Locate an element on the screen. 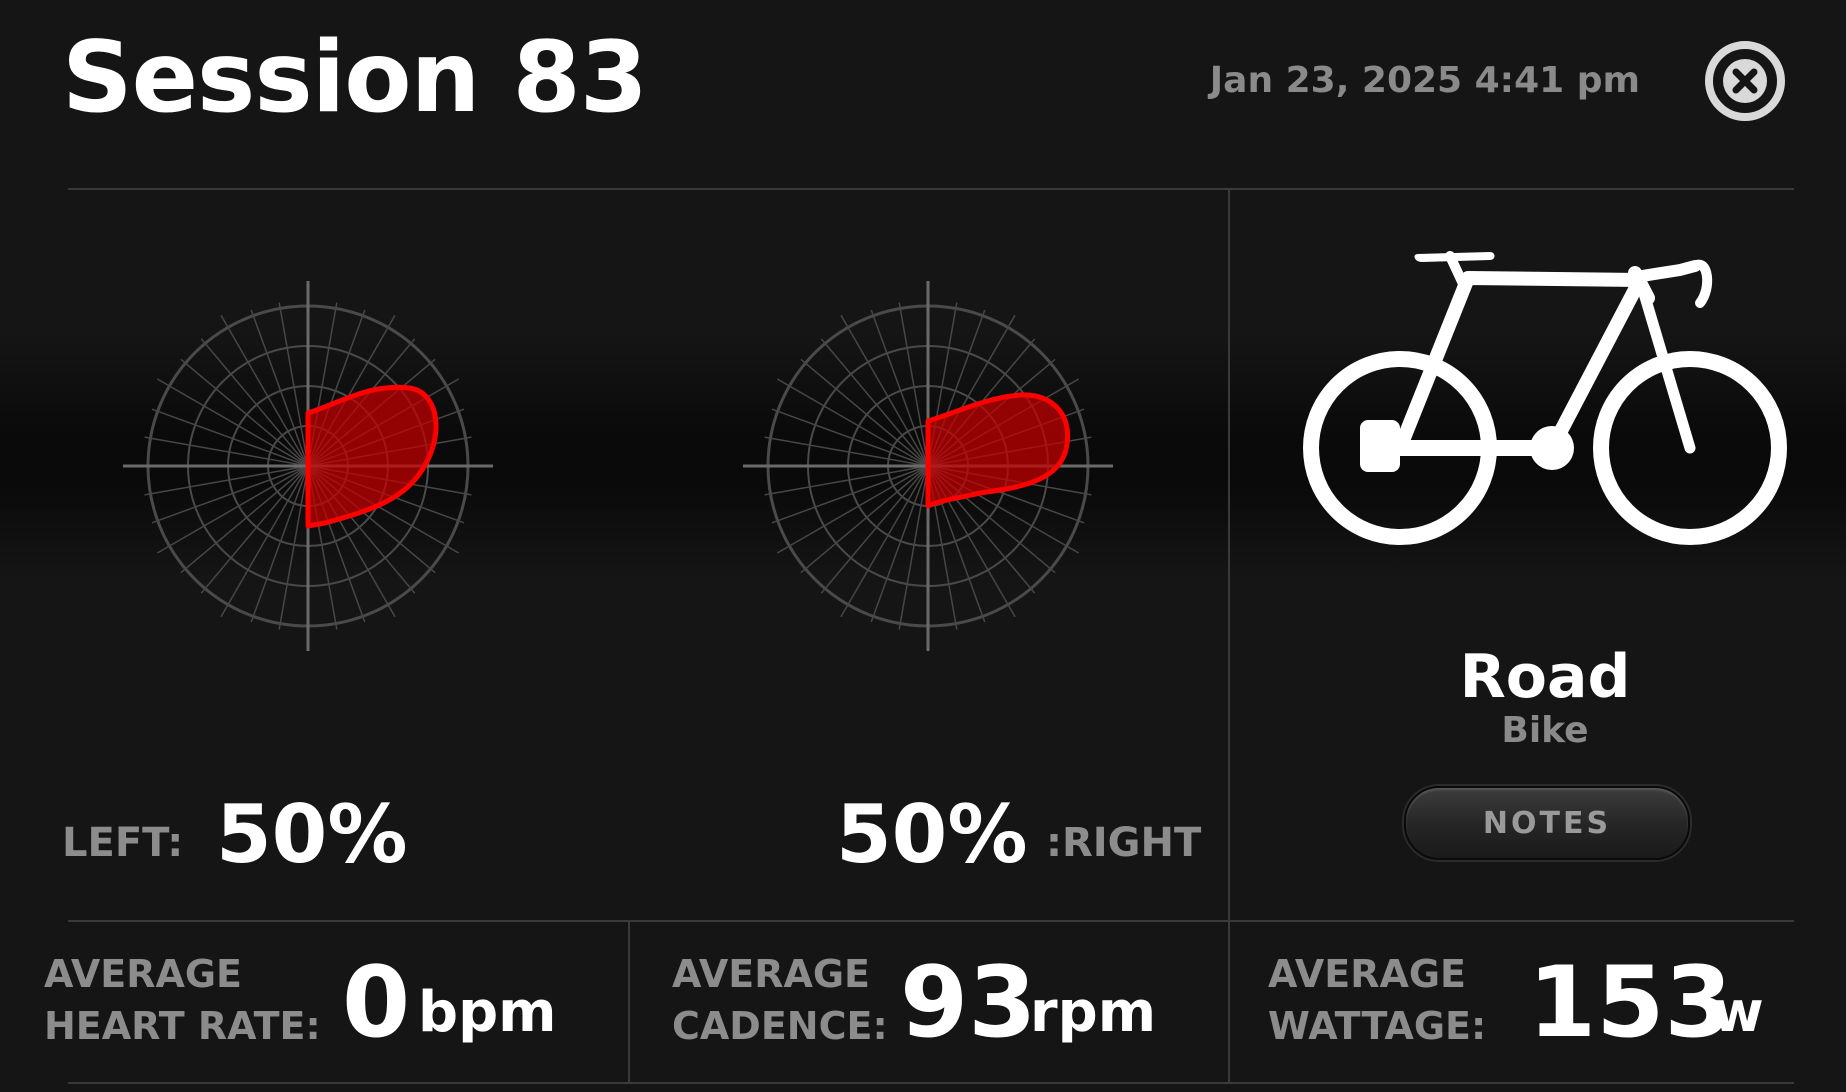 The image size is (1846, 1092). notes-button: NOTES is located at coordinates (1547, 823).